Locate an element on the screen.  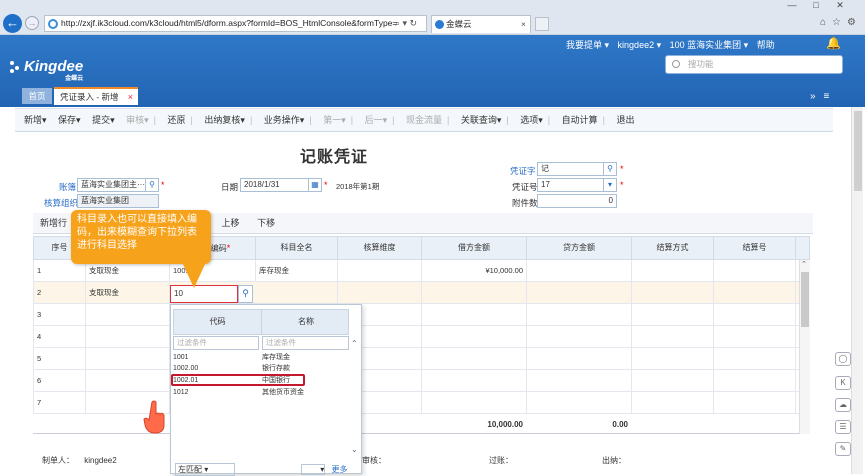
cell-seq: 6 is located at coordinates (60, 380).